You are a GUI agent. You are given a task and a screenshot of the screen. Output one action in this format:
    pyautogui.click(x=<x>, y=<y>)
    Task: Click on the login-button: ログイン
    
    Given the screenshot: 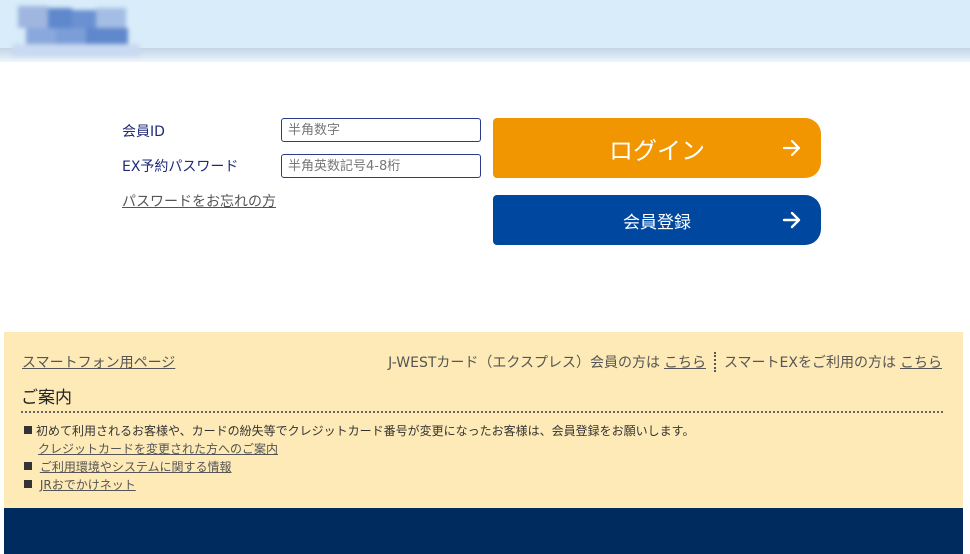 What is the action you would take?
    pyautogui.click(x=657, y=148)
    